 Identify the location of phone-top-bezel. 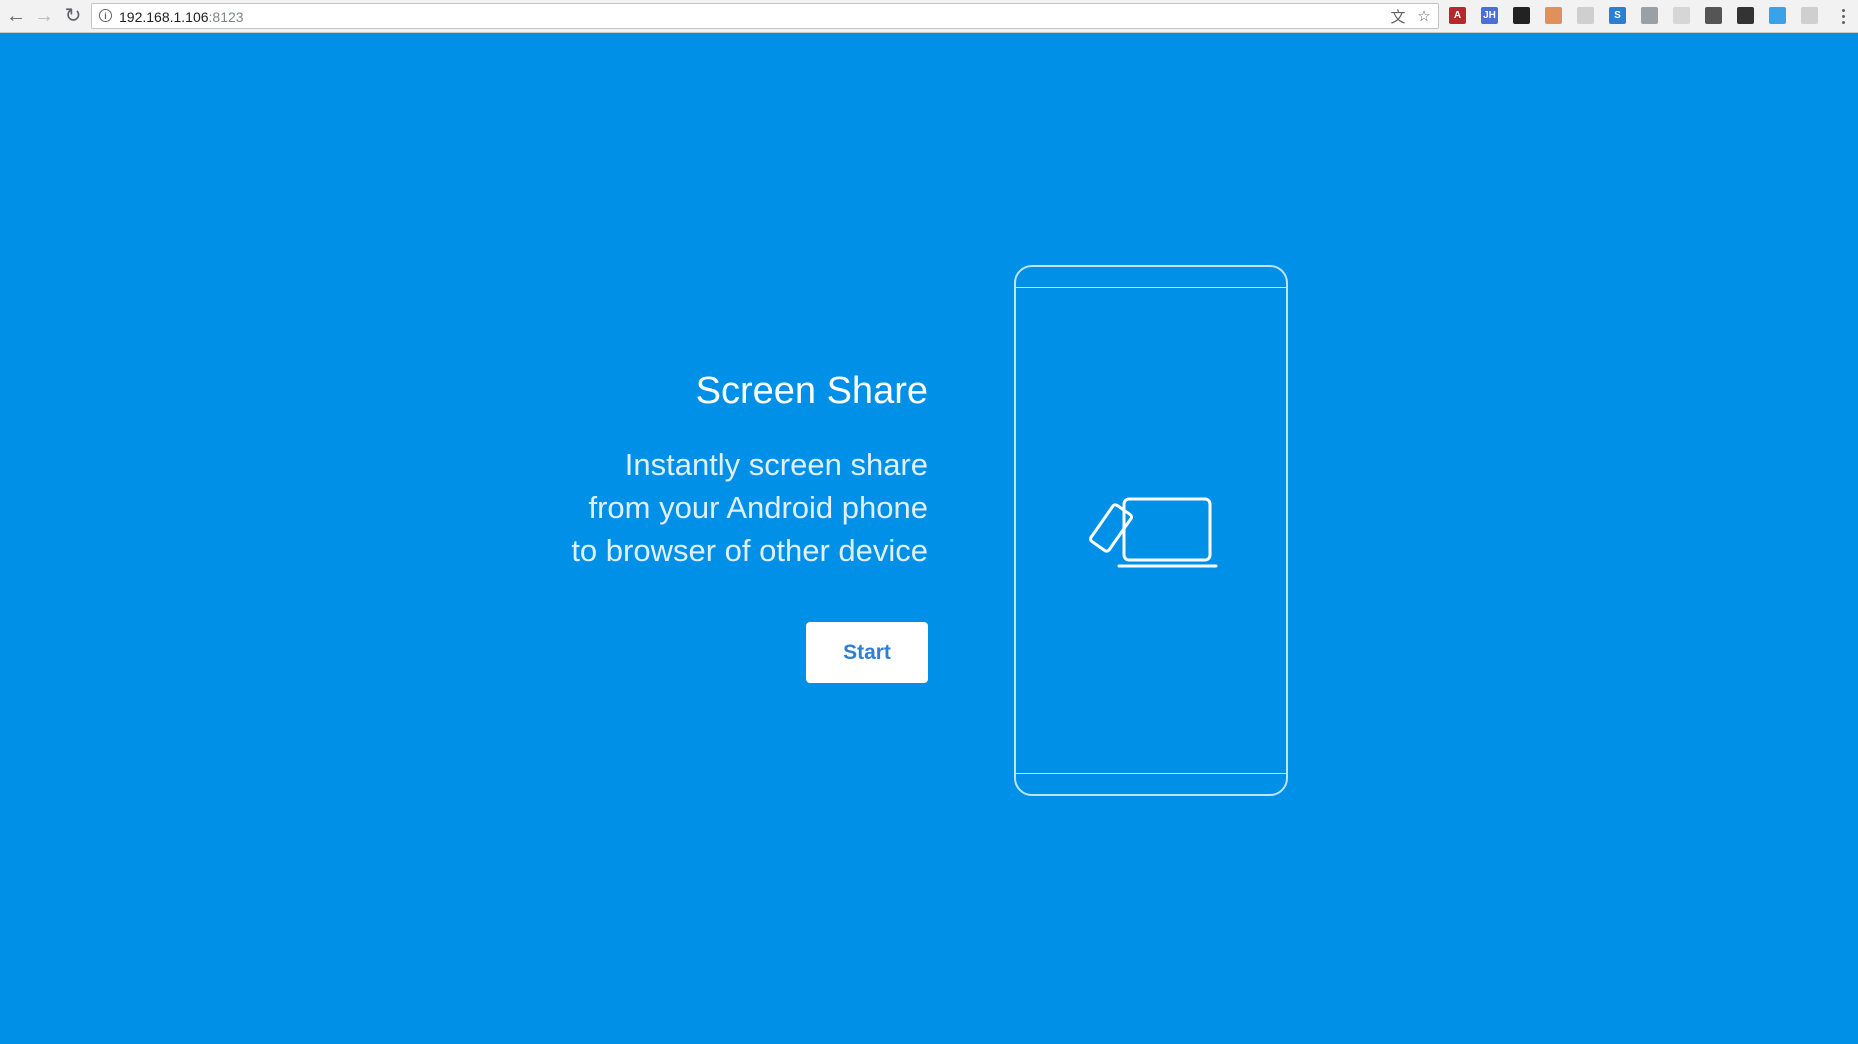
(1151, 287).